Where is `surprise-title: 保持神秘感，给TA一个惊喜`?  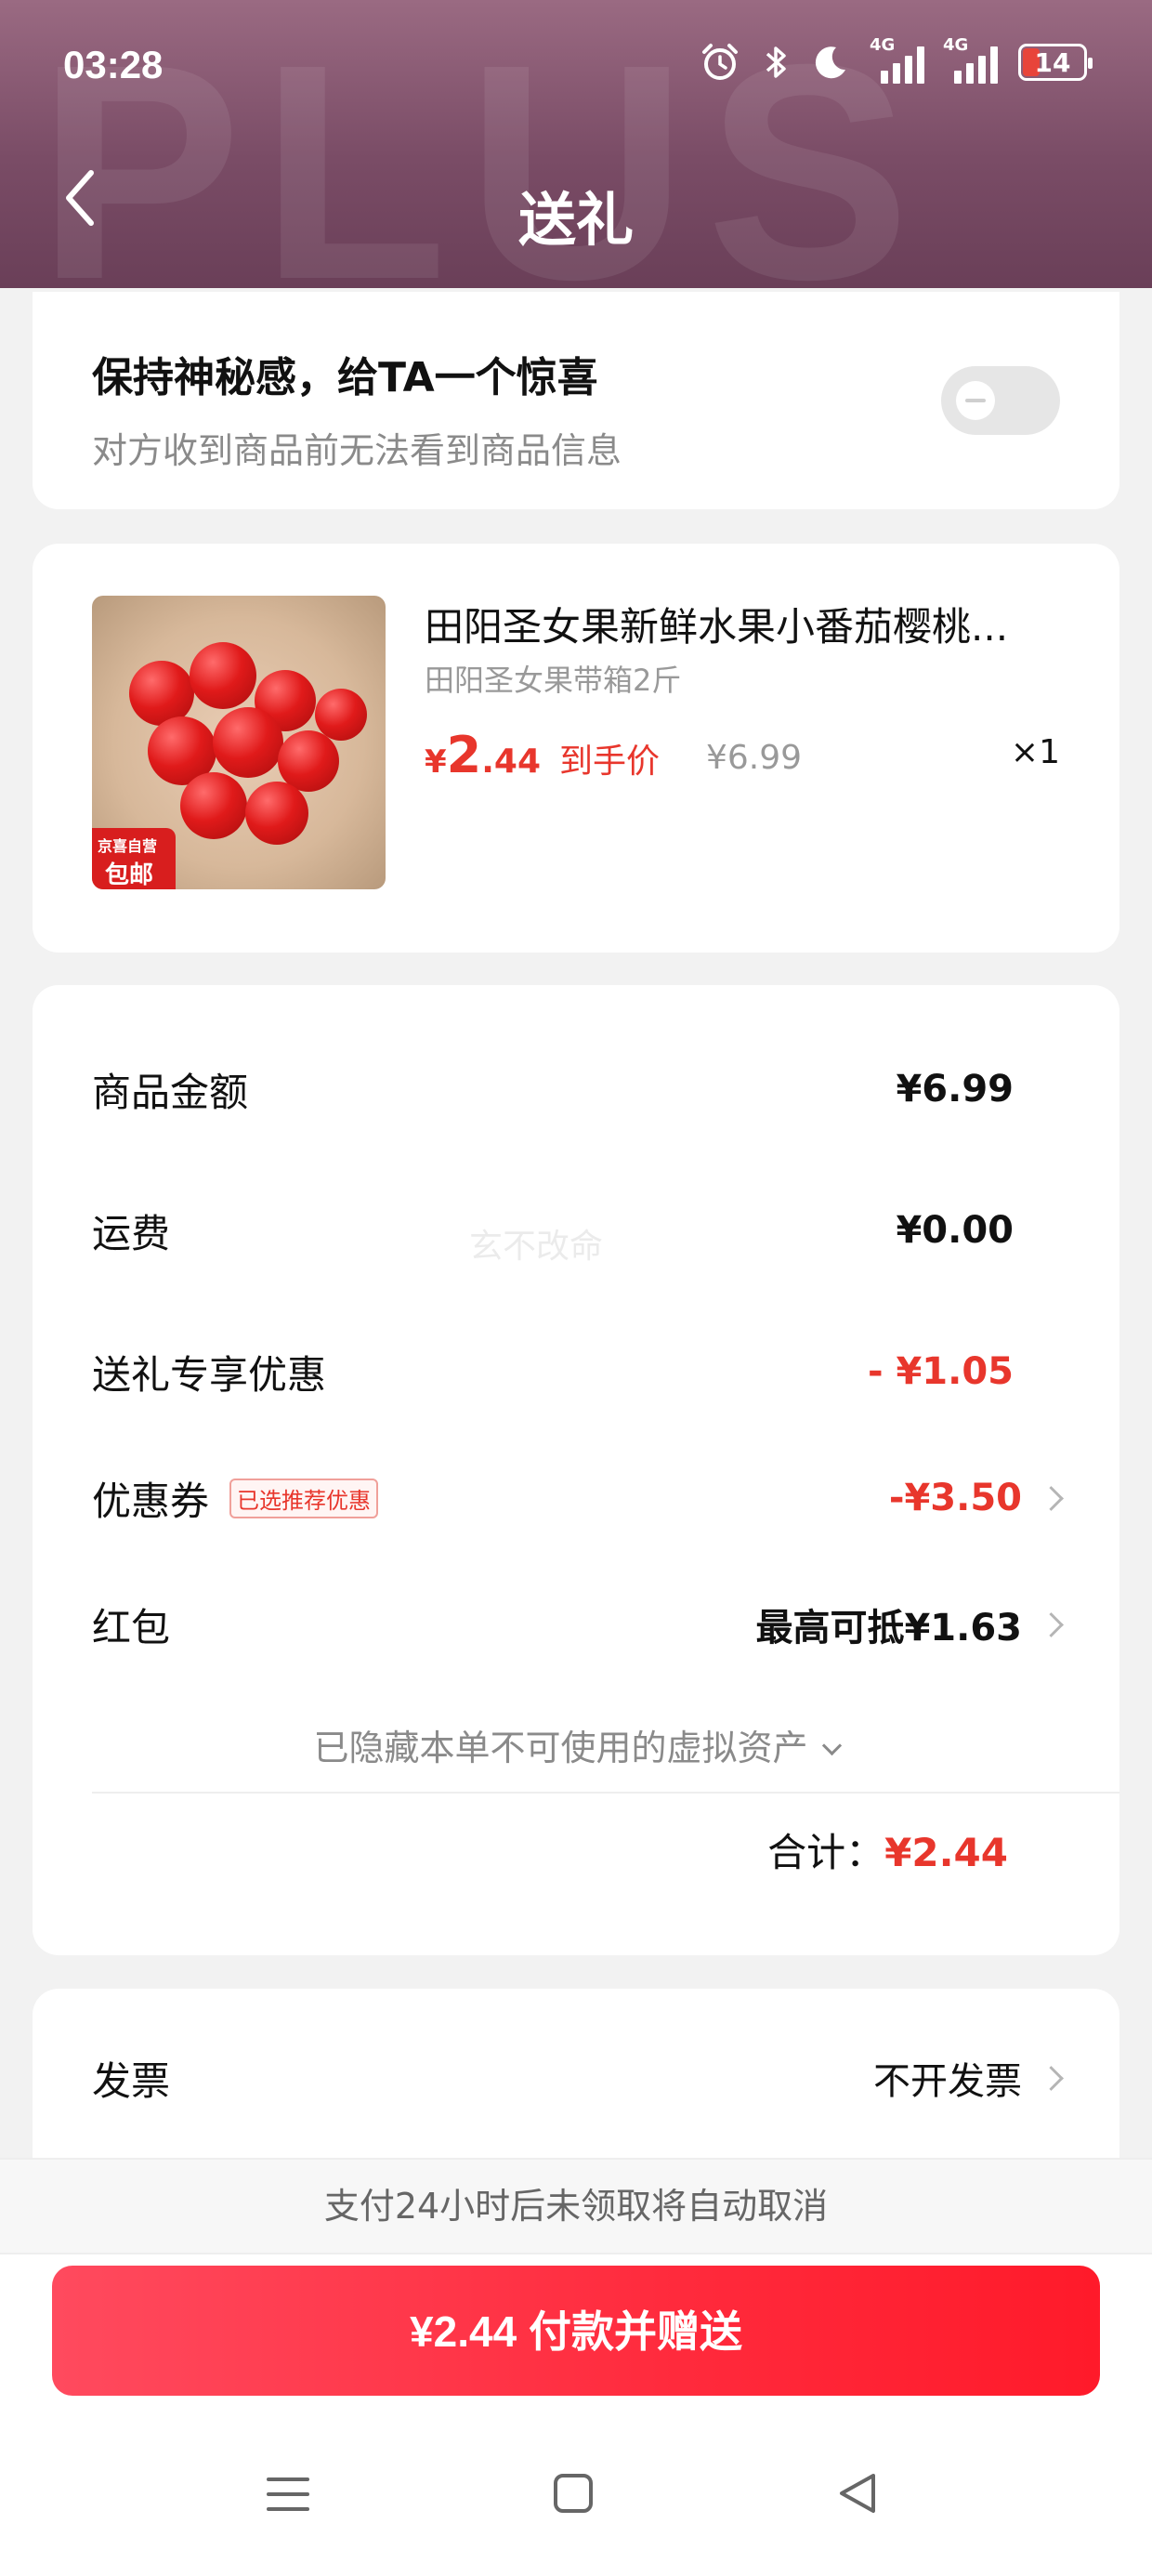
surprise-title: 保持神秘感，给TA一个惊喜 is located at coordinates (345, 377).